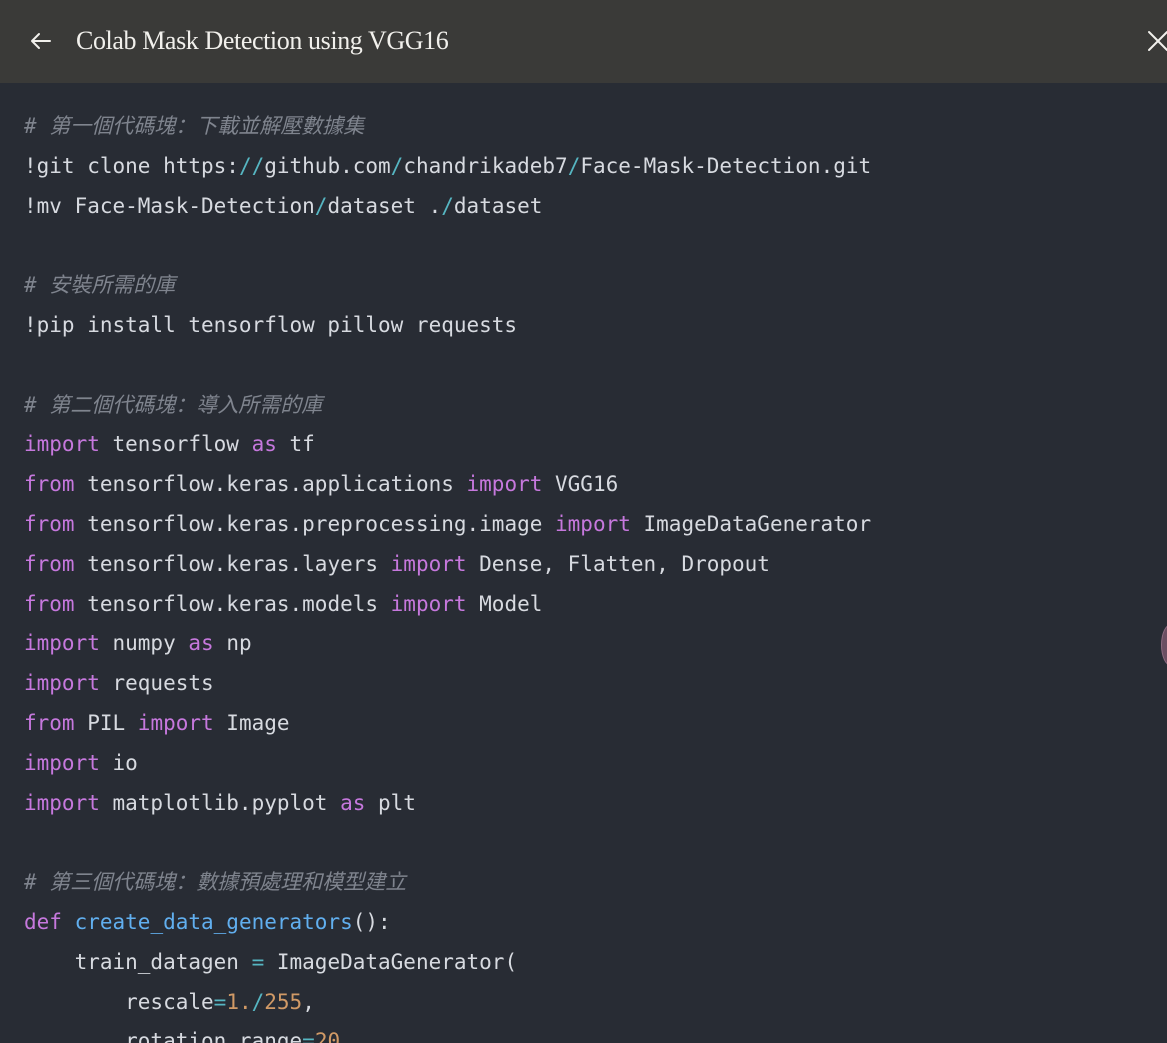 The width and height of the screenshot is (1167, 1043). Describe the element at coordinates (391, 961) in the screenshot. I see `code-token: ImageDataGenerator(` at that location.